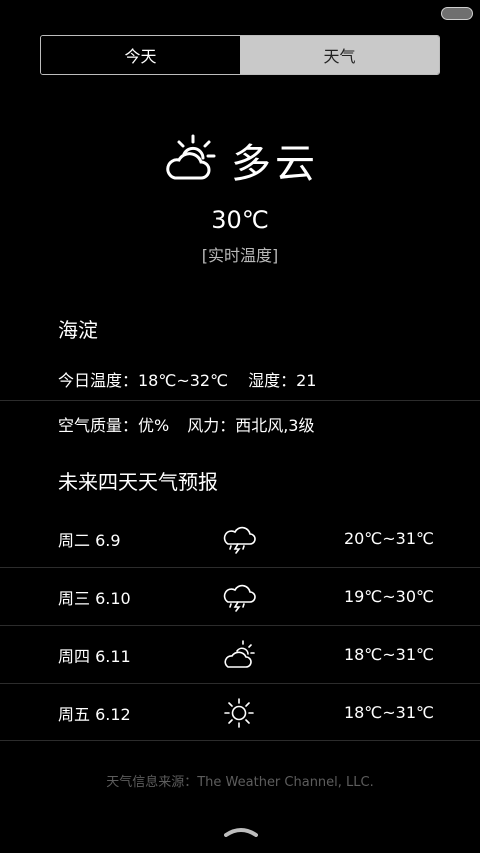 This screenshot has width=480, height=853. I want to click on forecast-row: 周四 6.11 18℃~31℃, so click(240, 654).